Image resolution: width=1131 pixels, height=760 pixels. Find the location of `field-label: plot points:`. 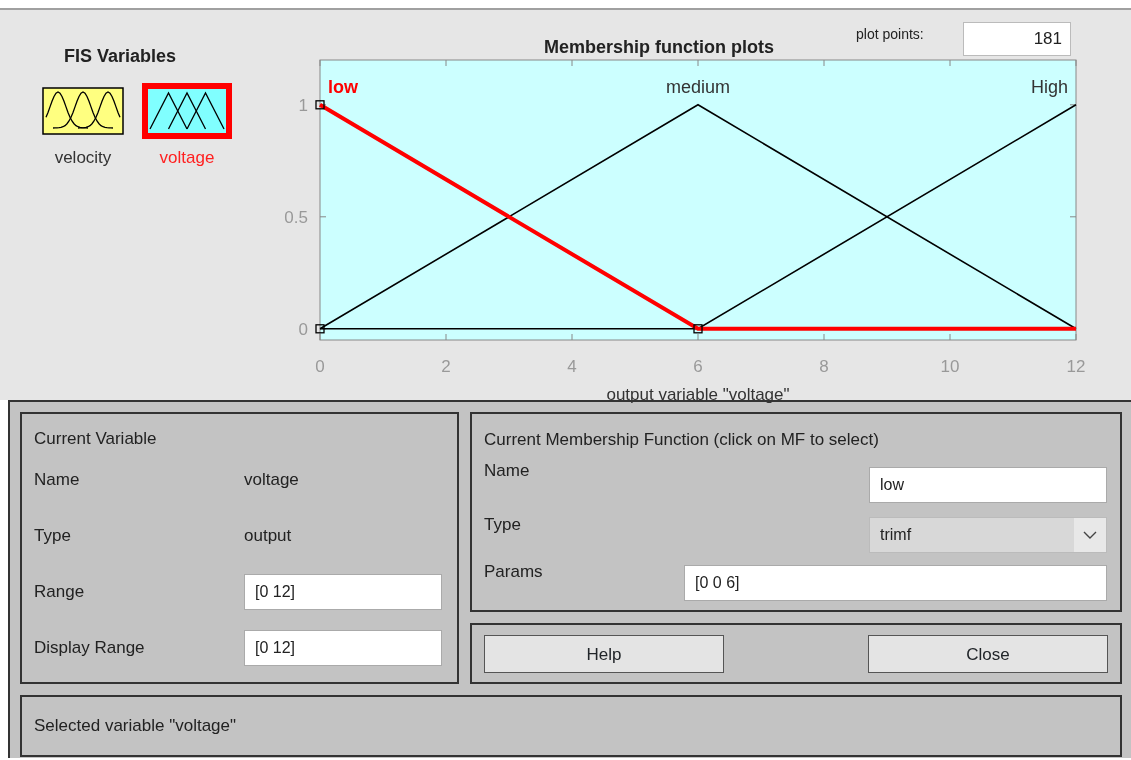

field-label: plot points: is located at coordinates (890, 34).